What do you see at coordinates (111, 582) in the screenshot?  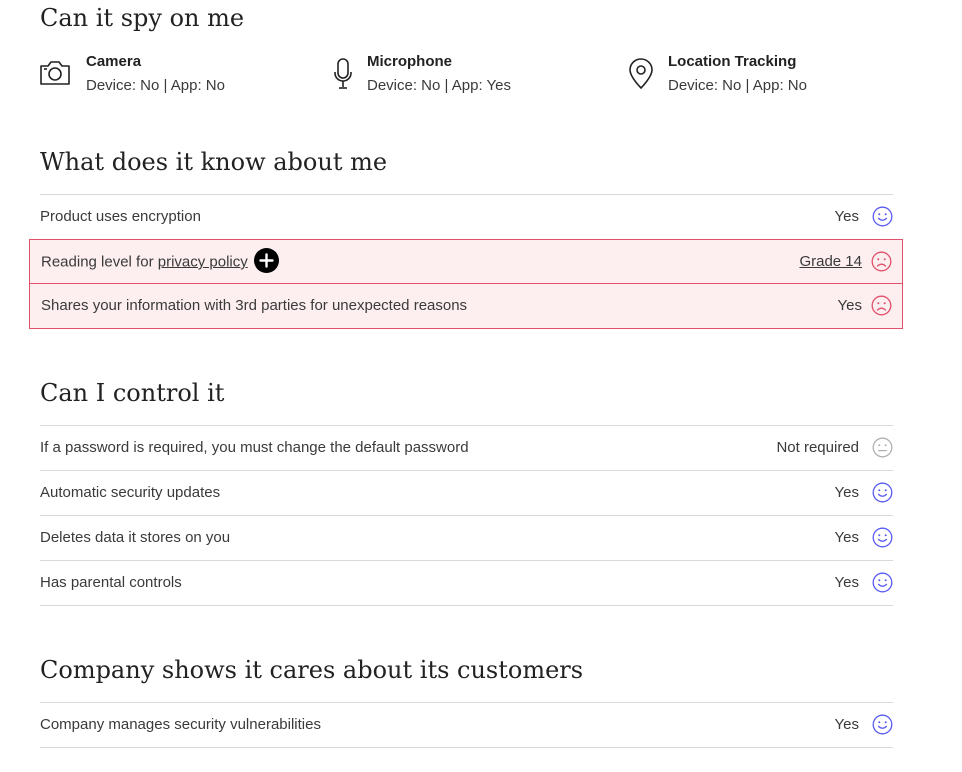 I see `row-label: Has parental controls` at bounding box center [111, 582].